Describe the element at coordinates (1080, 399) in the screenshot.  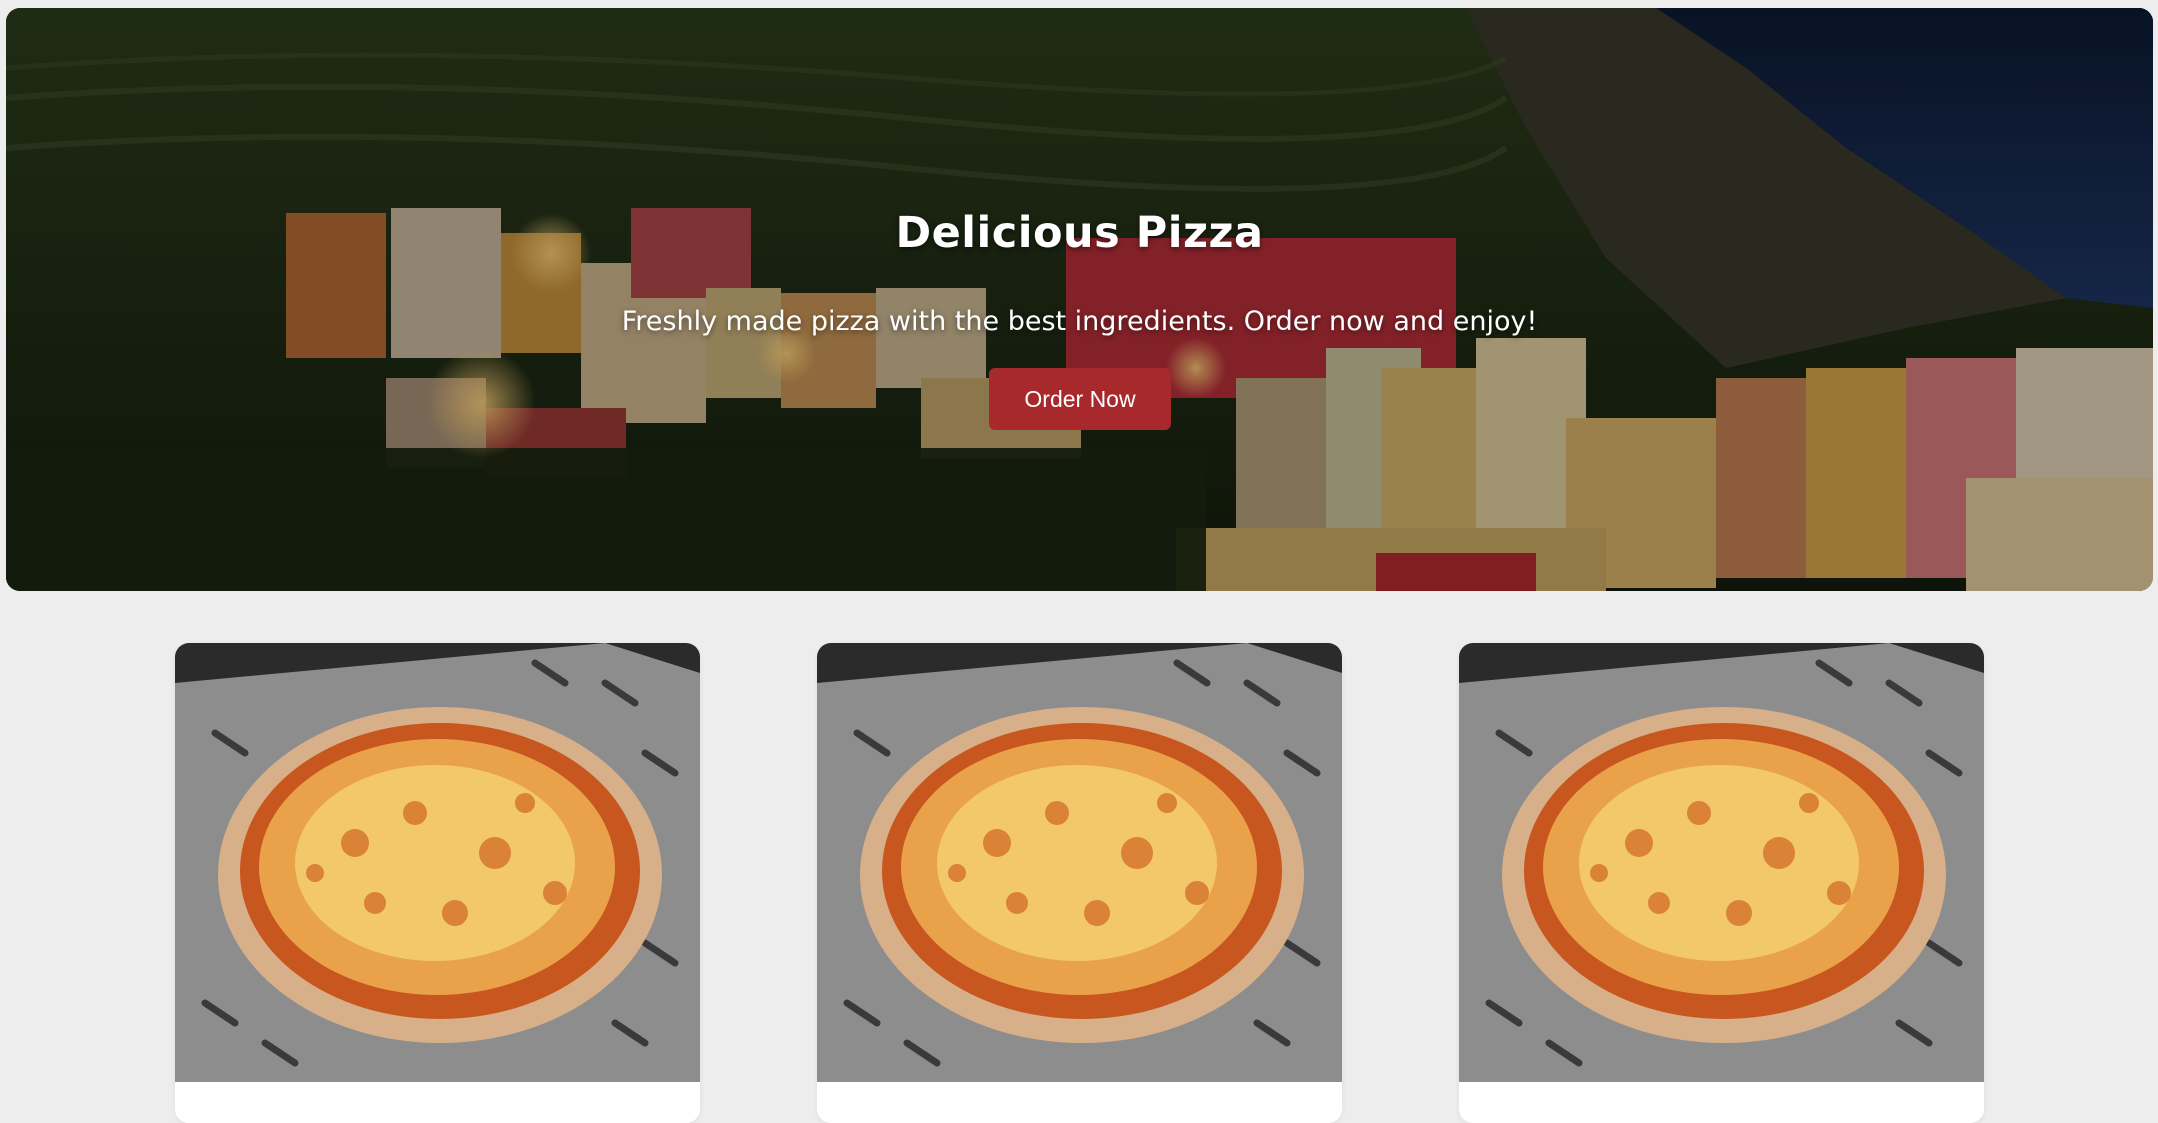
I see `order-now-button: Order Now` at that location.